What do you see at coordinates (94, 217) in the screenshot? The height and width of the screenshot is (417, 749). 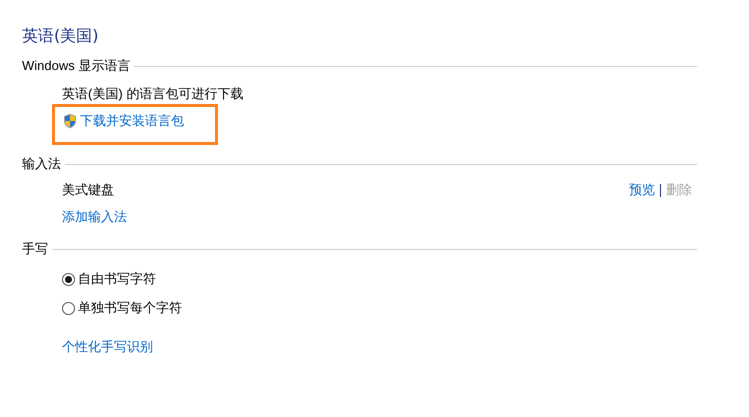 I see `add-input-method-link: 添加输入法` at bounding box center [94, 217].